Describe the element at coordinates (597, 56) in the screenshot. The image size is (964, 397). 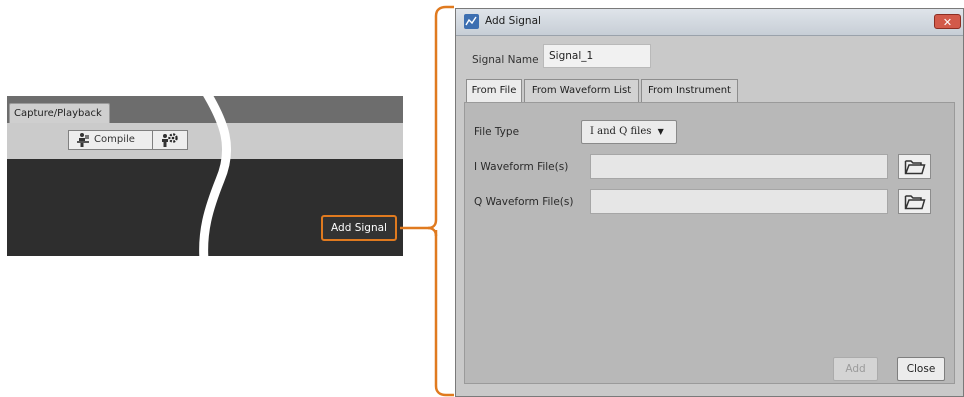
I see `signal-name-input: Signal_1` at that location.